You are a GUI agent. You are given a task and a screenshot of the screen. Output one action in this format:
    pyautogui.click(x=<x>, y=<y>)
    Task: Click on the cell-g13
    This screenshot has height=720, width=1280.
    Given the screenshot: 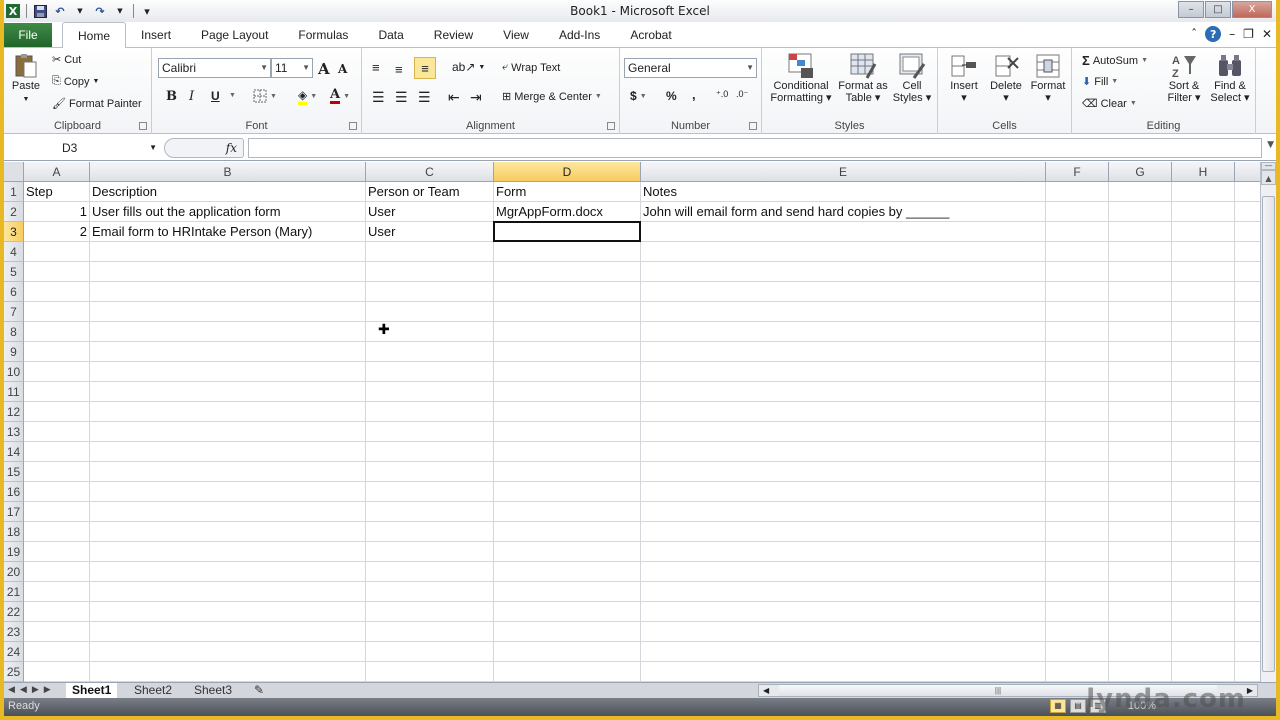 What is the action you would take?
    pyautogui.click(x=1140, y=432)
    